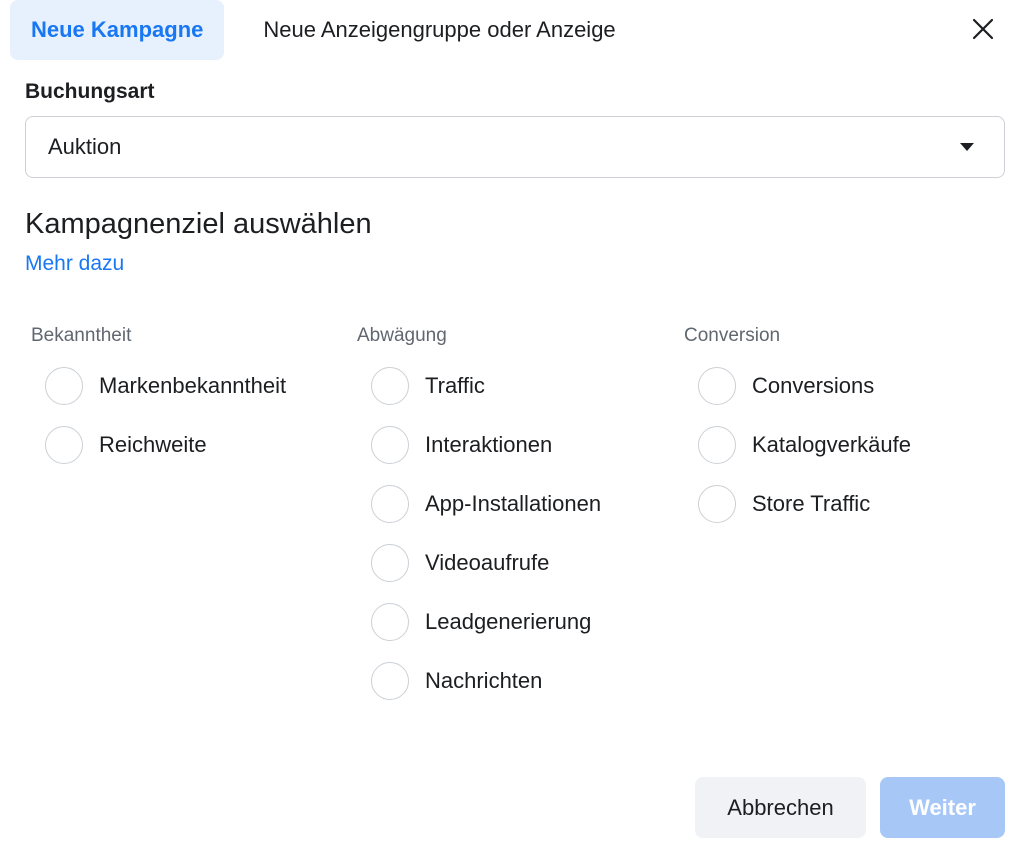 The width and height of the screenshot is (1024, 846). I want to click on next-button: Weiter, so click(942, 807).